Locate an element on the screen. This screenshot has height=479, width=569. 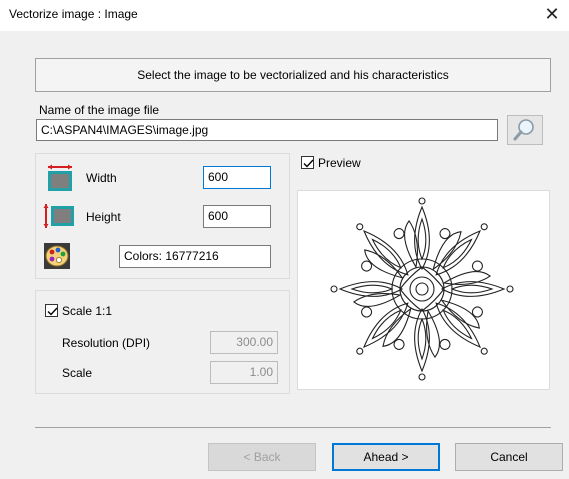
cancel-button: Cancel is located at coordinates (509, 457).